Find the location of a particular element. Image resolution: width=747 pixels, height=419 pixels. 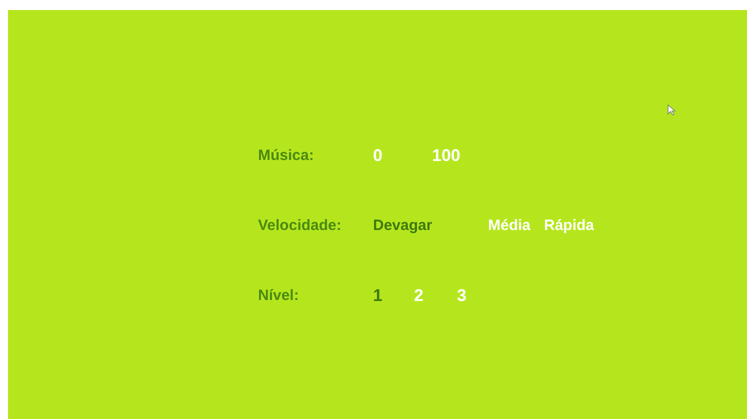

setting-label: Música: is located at coordinates (286, 156).